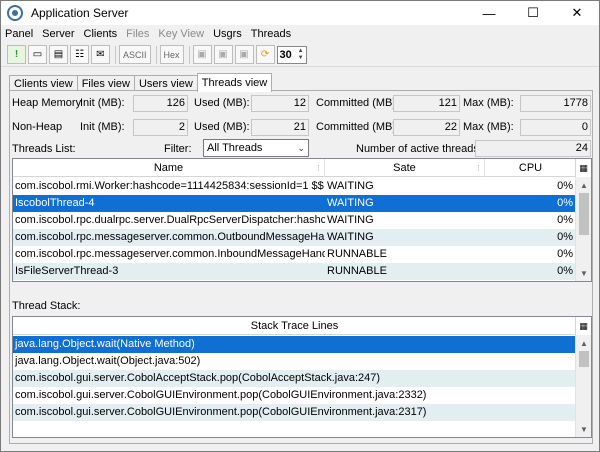  I want to click on nonheap-init-value: 2, so click(160, 127).